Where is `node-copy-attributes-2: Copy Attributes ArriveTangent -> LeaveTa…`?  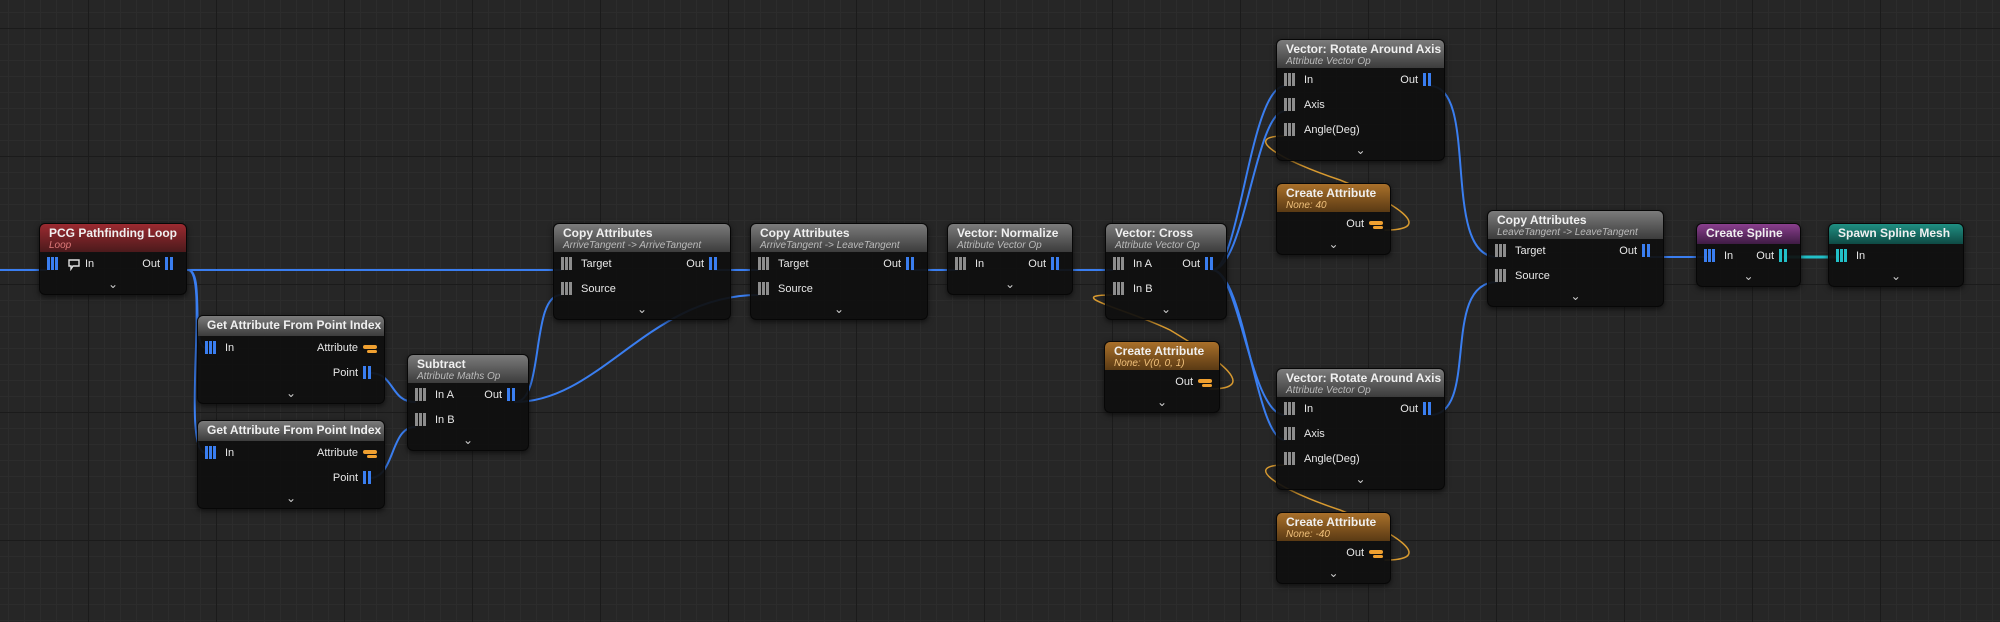
node-copy-attributes-2: Copy Attributes ArriveTangent -> LeaveTa… is located at coordinates (839, 271).